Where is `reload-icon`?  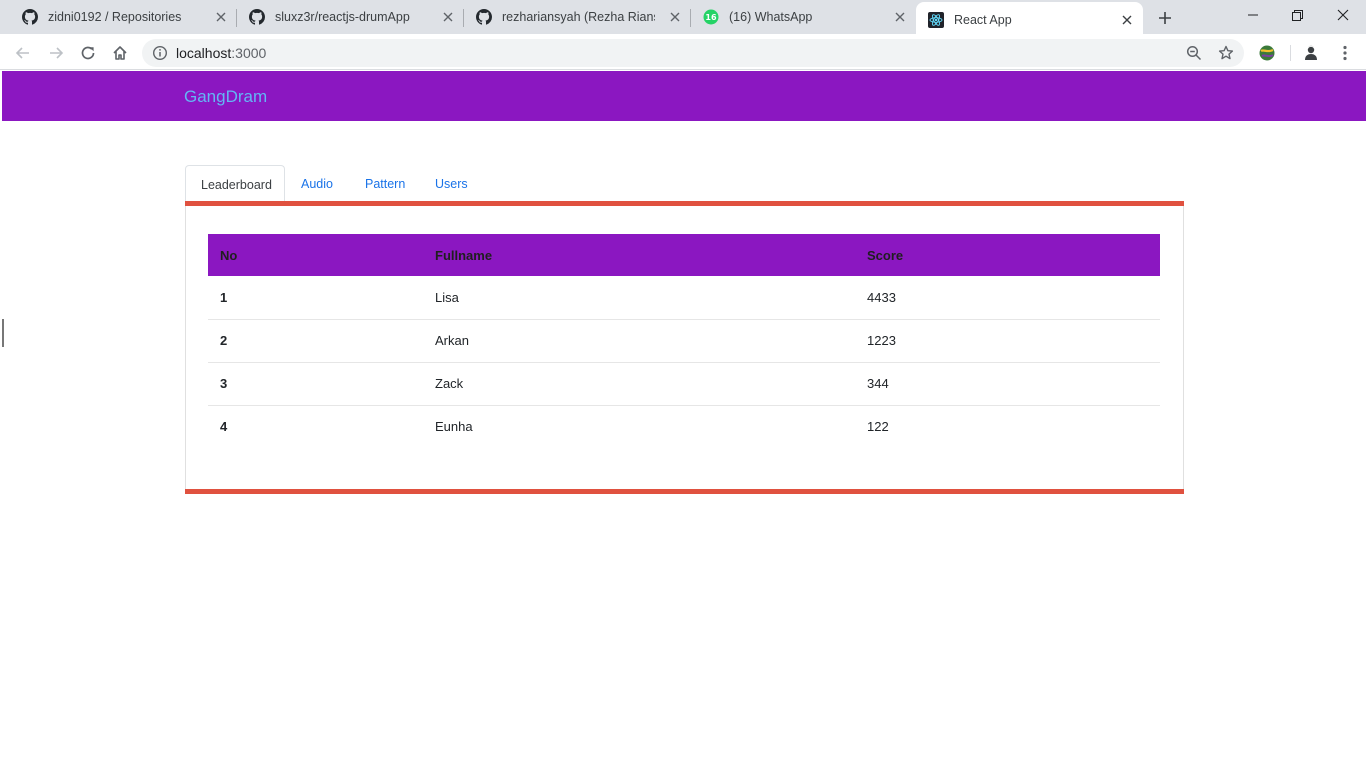 reload-icon is located at coordinates (88, 53).